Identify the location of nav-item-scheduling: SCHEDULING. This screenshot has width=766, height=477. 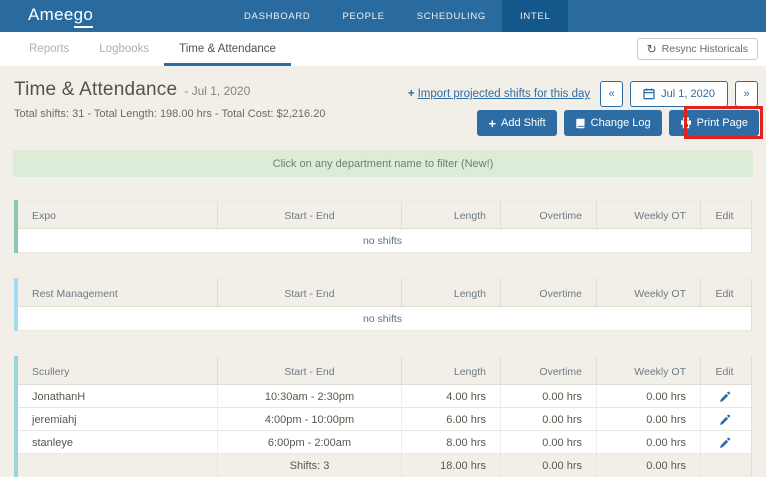
(451, 16).